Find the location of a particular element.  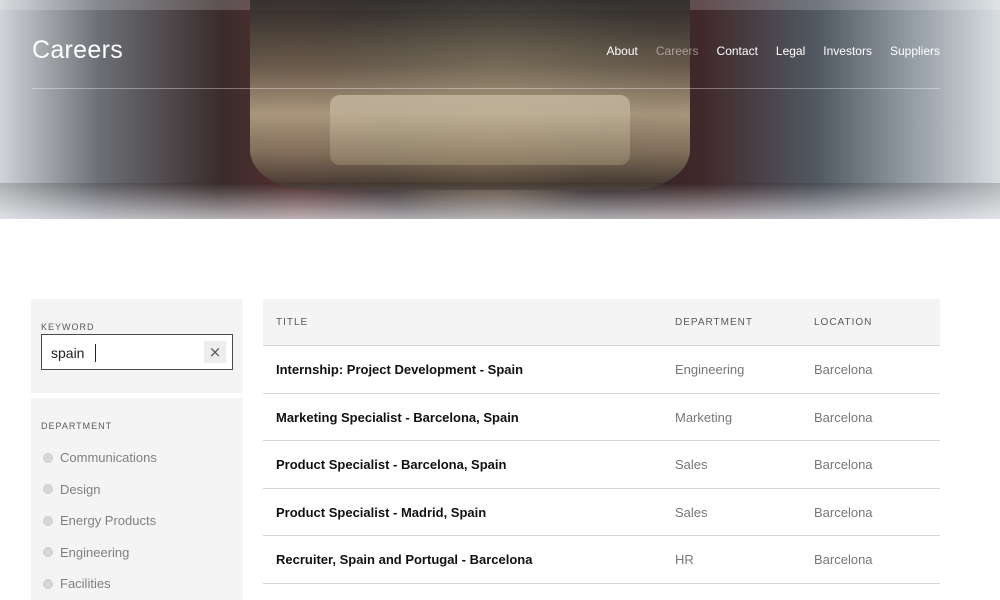

department-option-energy-products: Energy Products is located at coordinates (100, 521).